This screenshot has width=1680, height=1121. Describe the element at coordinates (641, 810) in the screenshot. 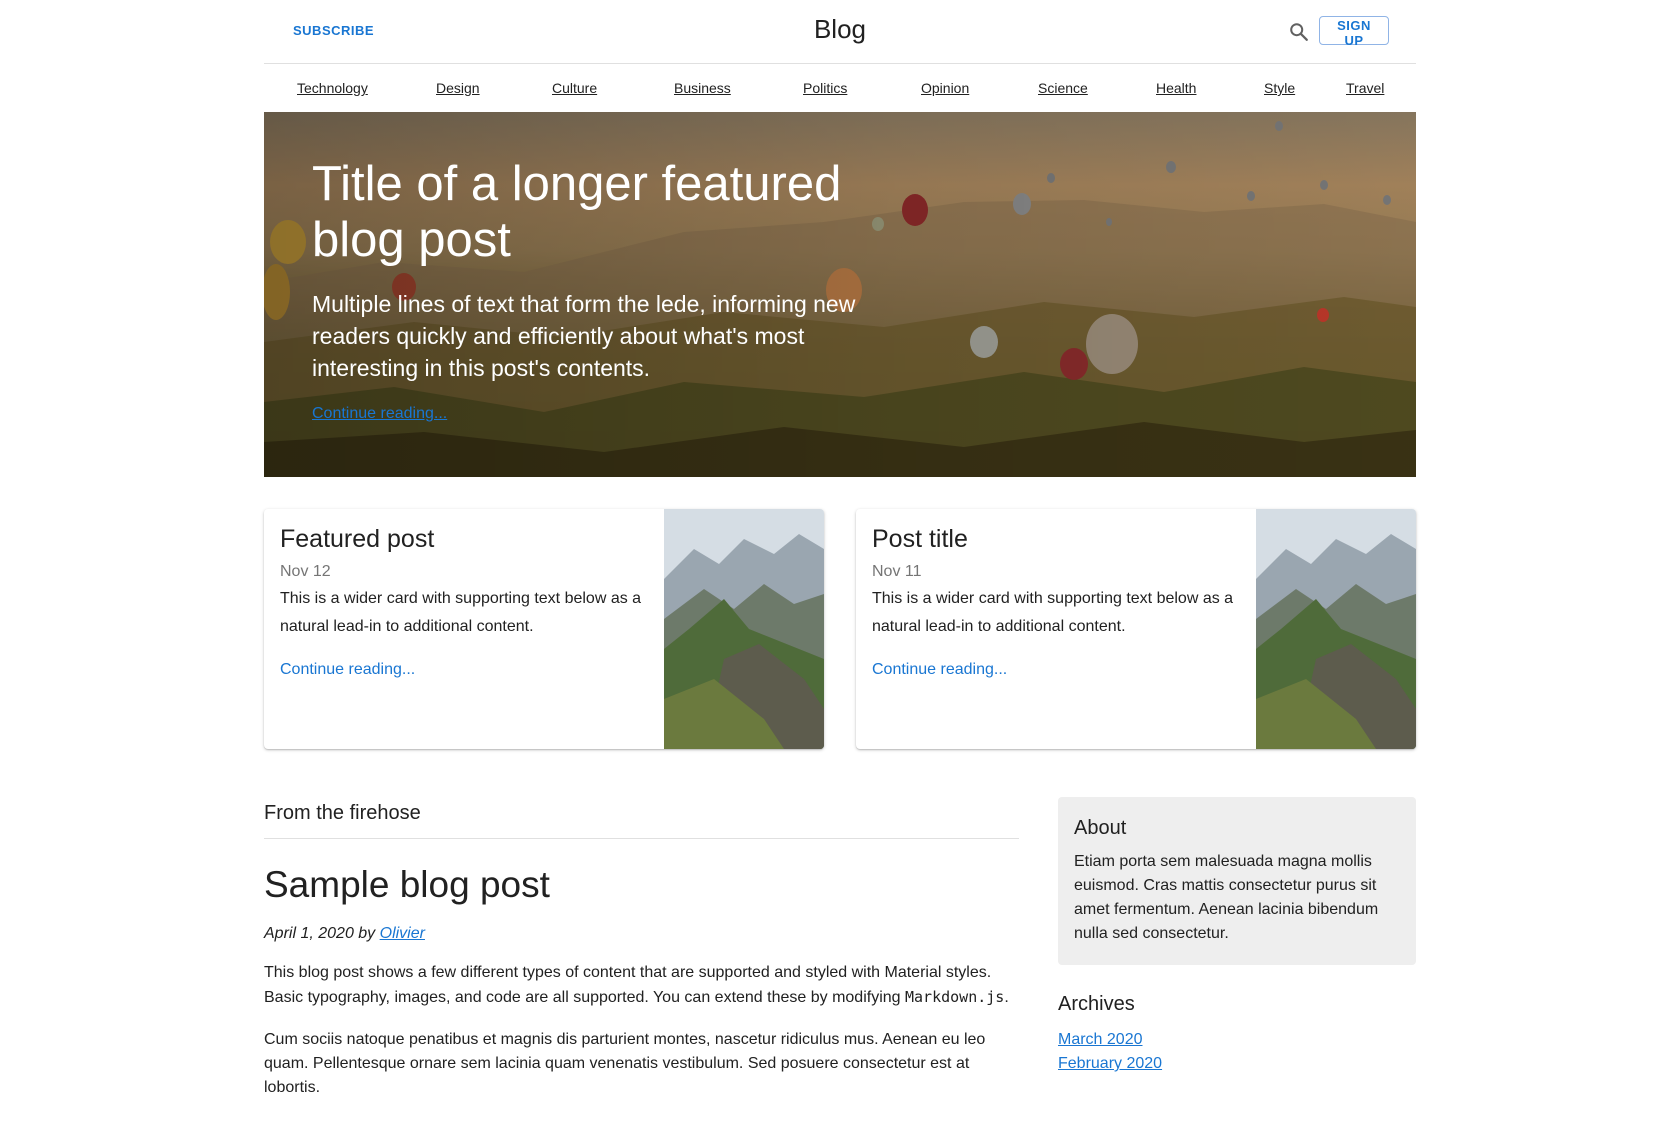

I see `section-title: From the firehose` at that location.